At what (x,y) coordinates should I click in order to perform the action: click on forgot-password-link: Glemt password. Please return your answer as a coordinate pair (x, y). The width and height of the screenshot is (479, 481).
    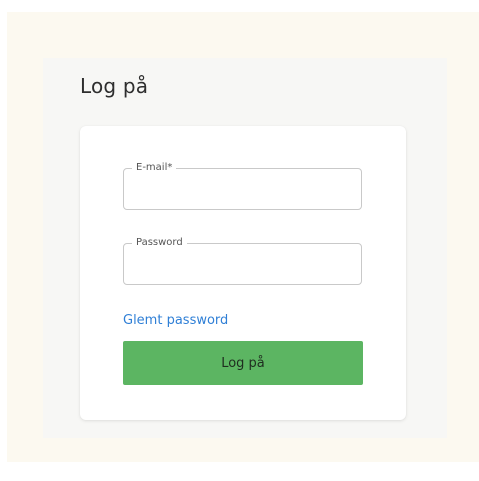
    Looking at the image, I should click on (175, 320).